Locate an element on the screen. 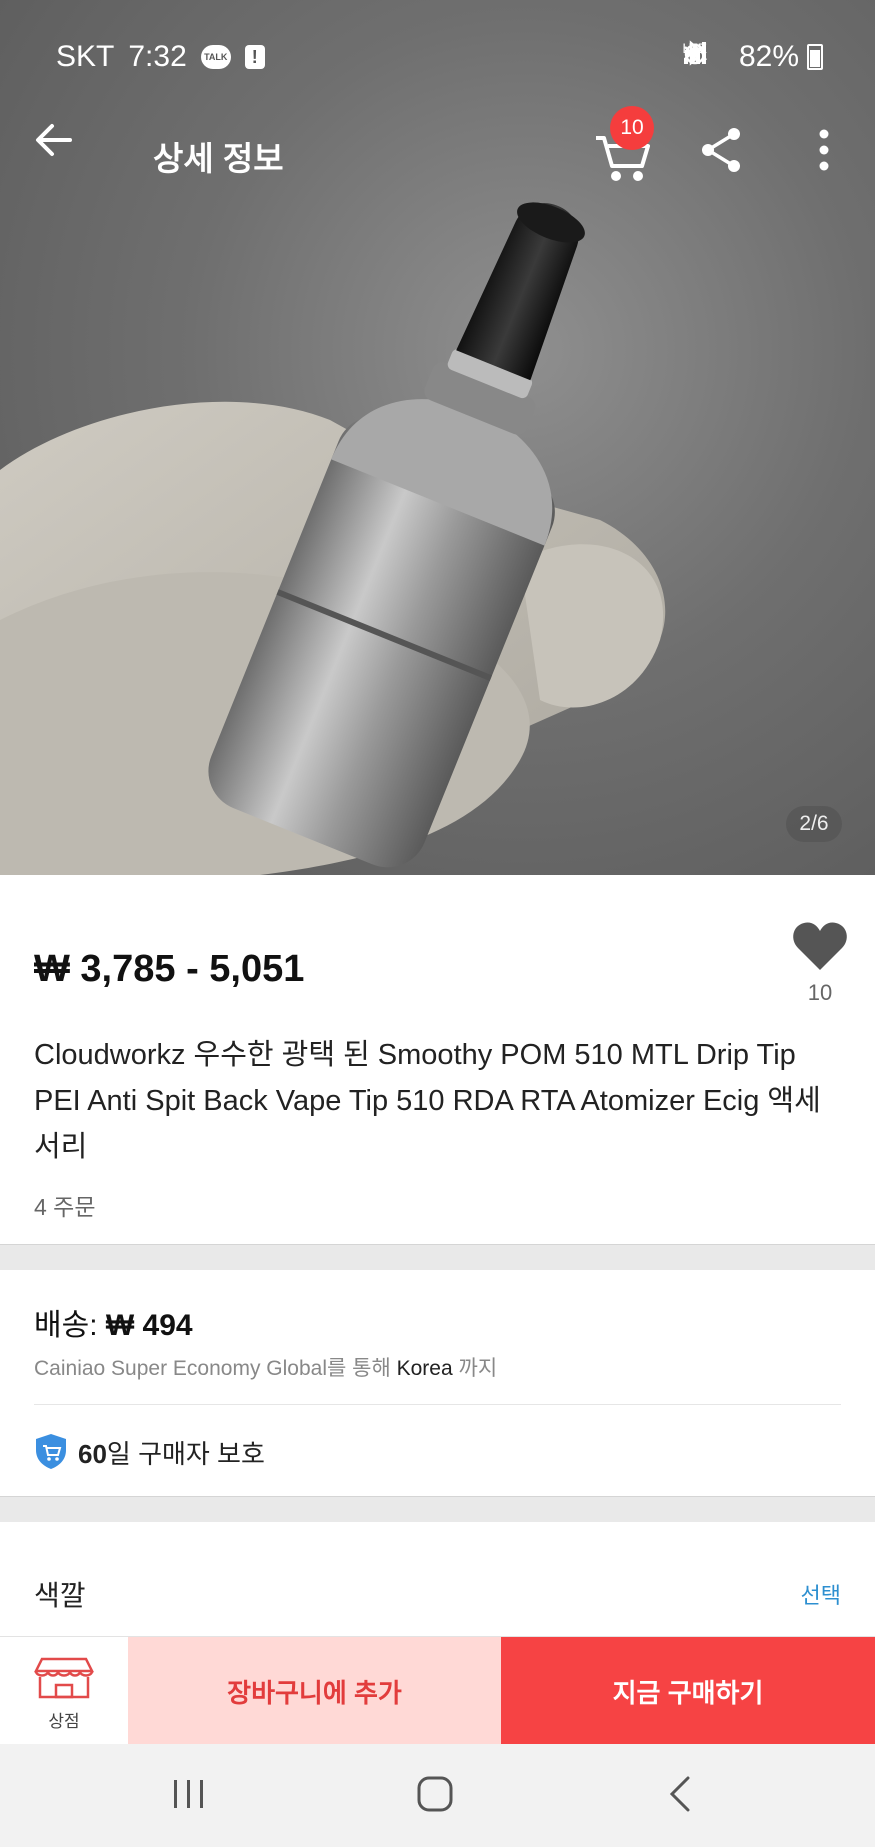  share-icon is located at coordinates (721, 150).